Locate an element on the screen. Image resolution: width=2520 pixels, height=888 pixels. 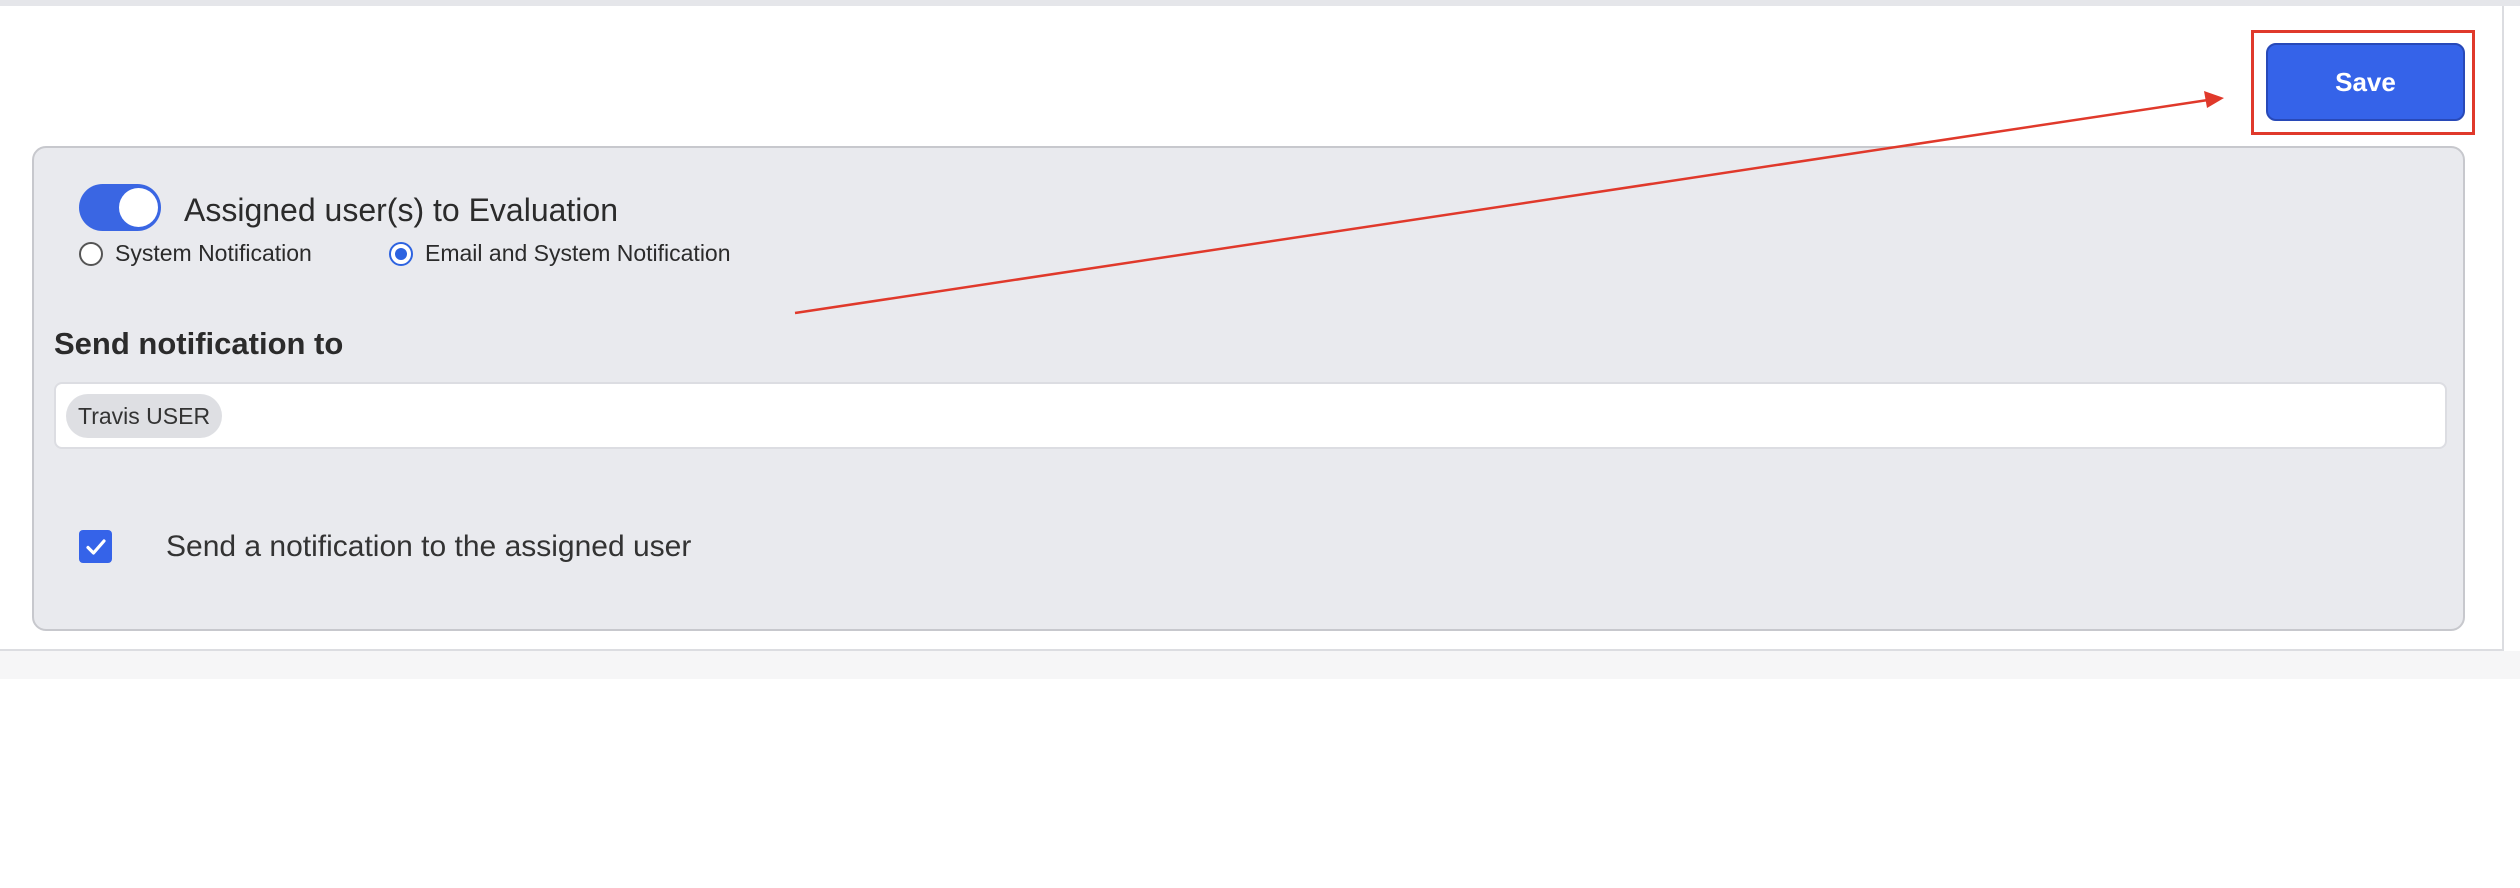
assigned-users-toggle is located at coordinates (120, 207).